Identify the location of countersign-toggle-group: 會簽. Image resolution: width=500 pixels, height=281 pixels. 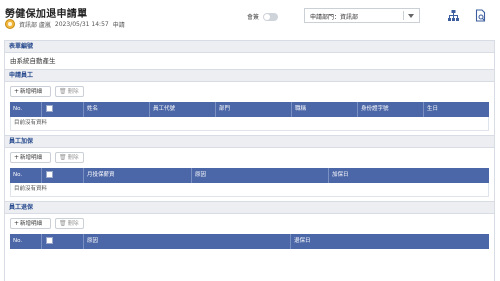
(263, 16).